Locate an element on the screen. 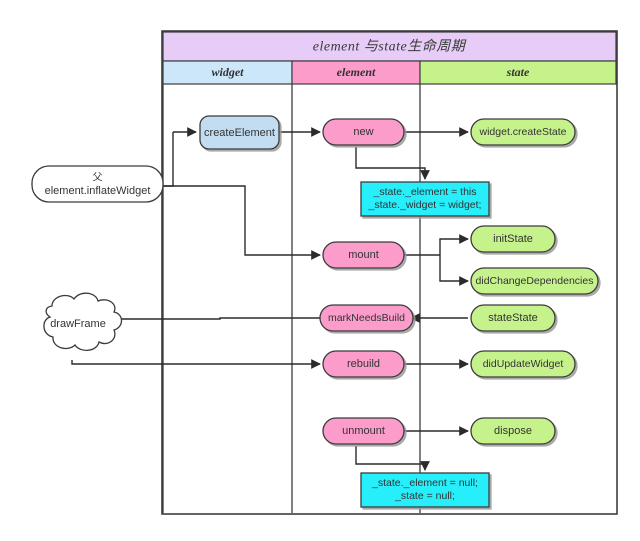  node-state-state-label: stateState is located at coordinates (513, 318).